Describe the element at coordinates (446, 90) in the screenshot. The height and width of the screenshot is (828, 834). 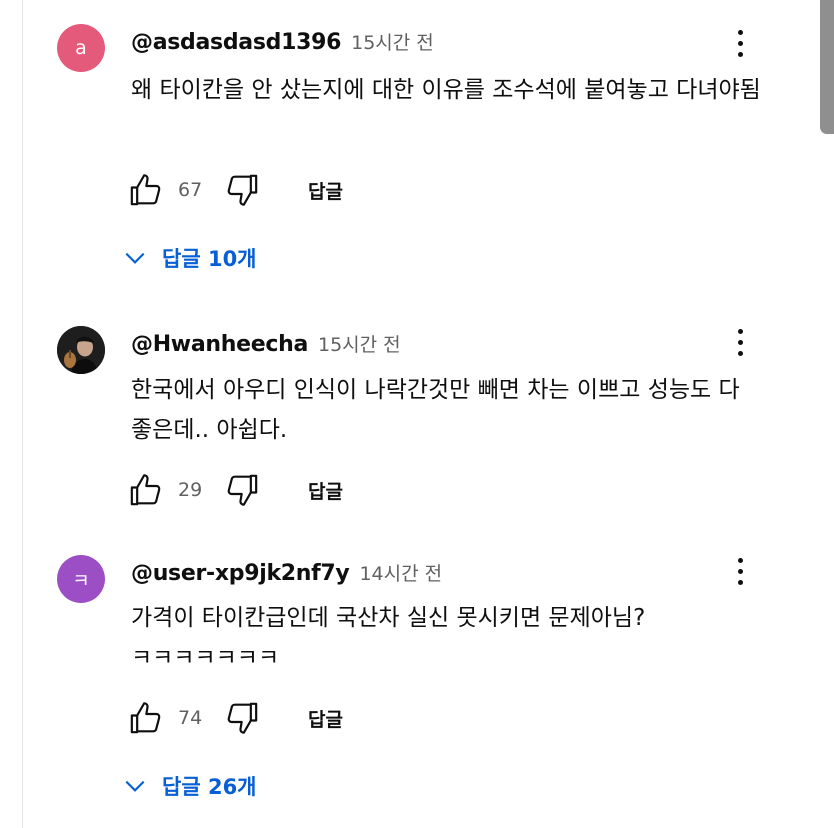
I see `comment-text: 왜 타이칸을 안 샀는지에 대한 이유를 조수석에 붙여놓고 다녀야됨` at that location.